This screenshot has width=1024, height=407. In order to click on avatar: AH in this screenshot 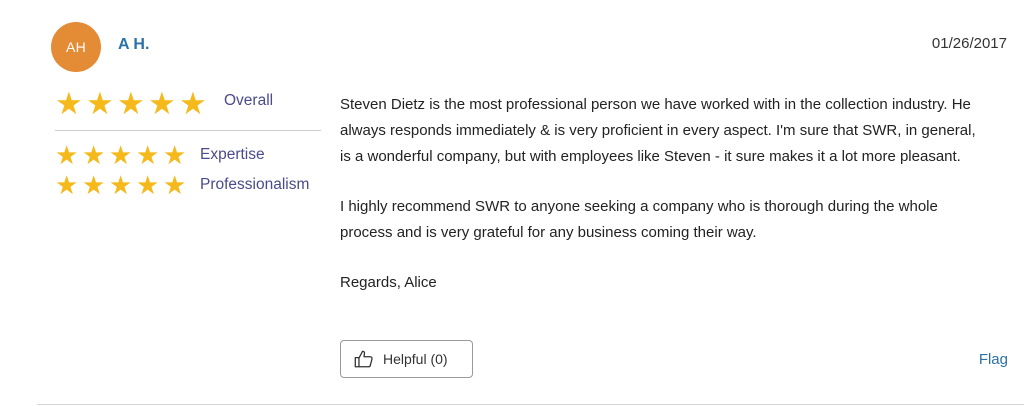, I will do `click(76, 47)`.